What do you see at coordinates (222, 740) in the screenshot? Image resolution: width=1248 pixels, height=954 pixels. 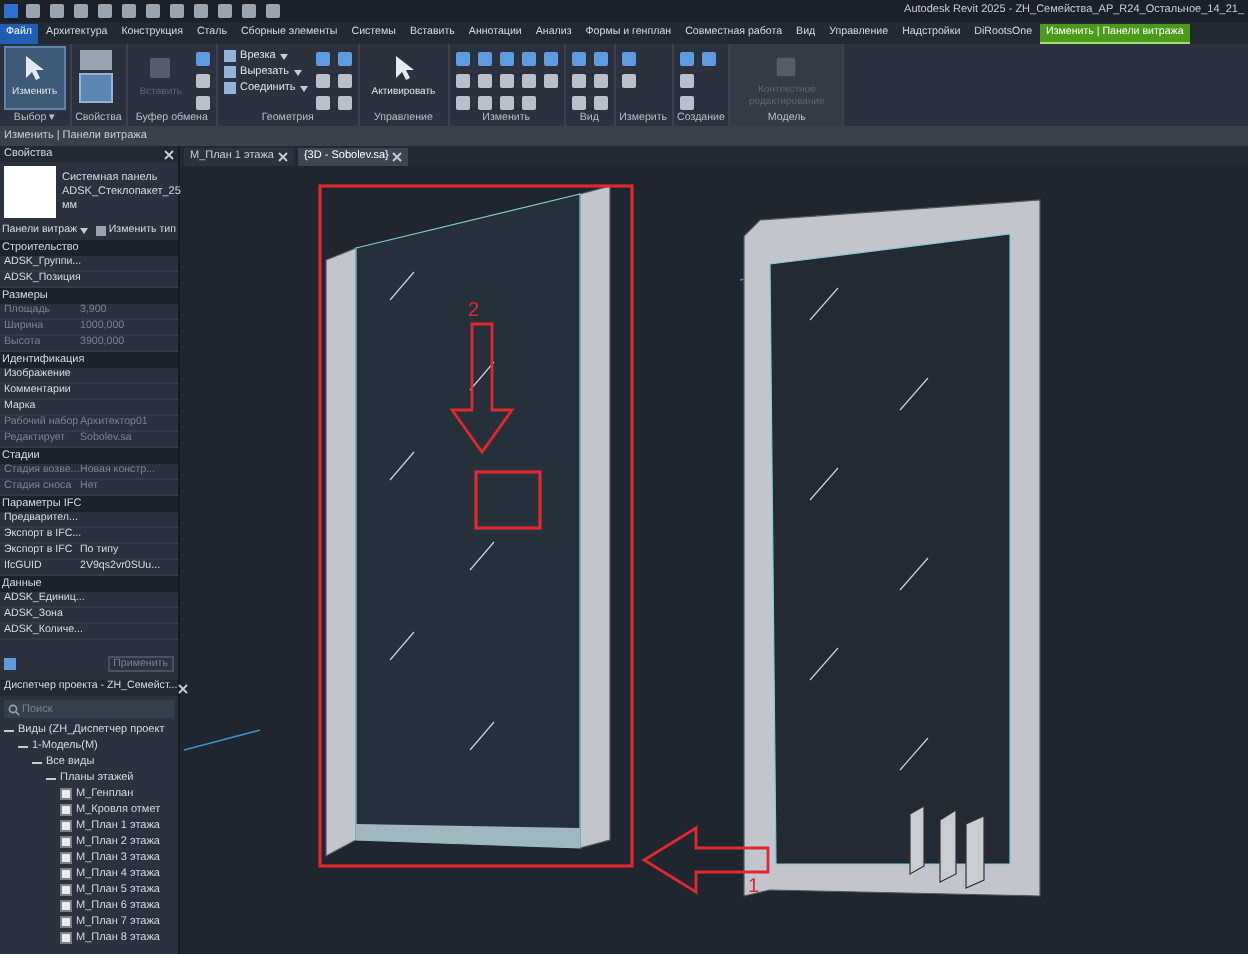 I see `reference-line` at bounding box center [222, 740].